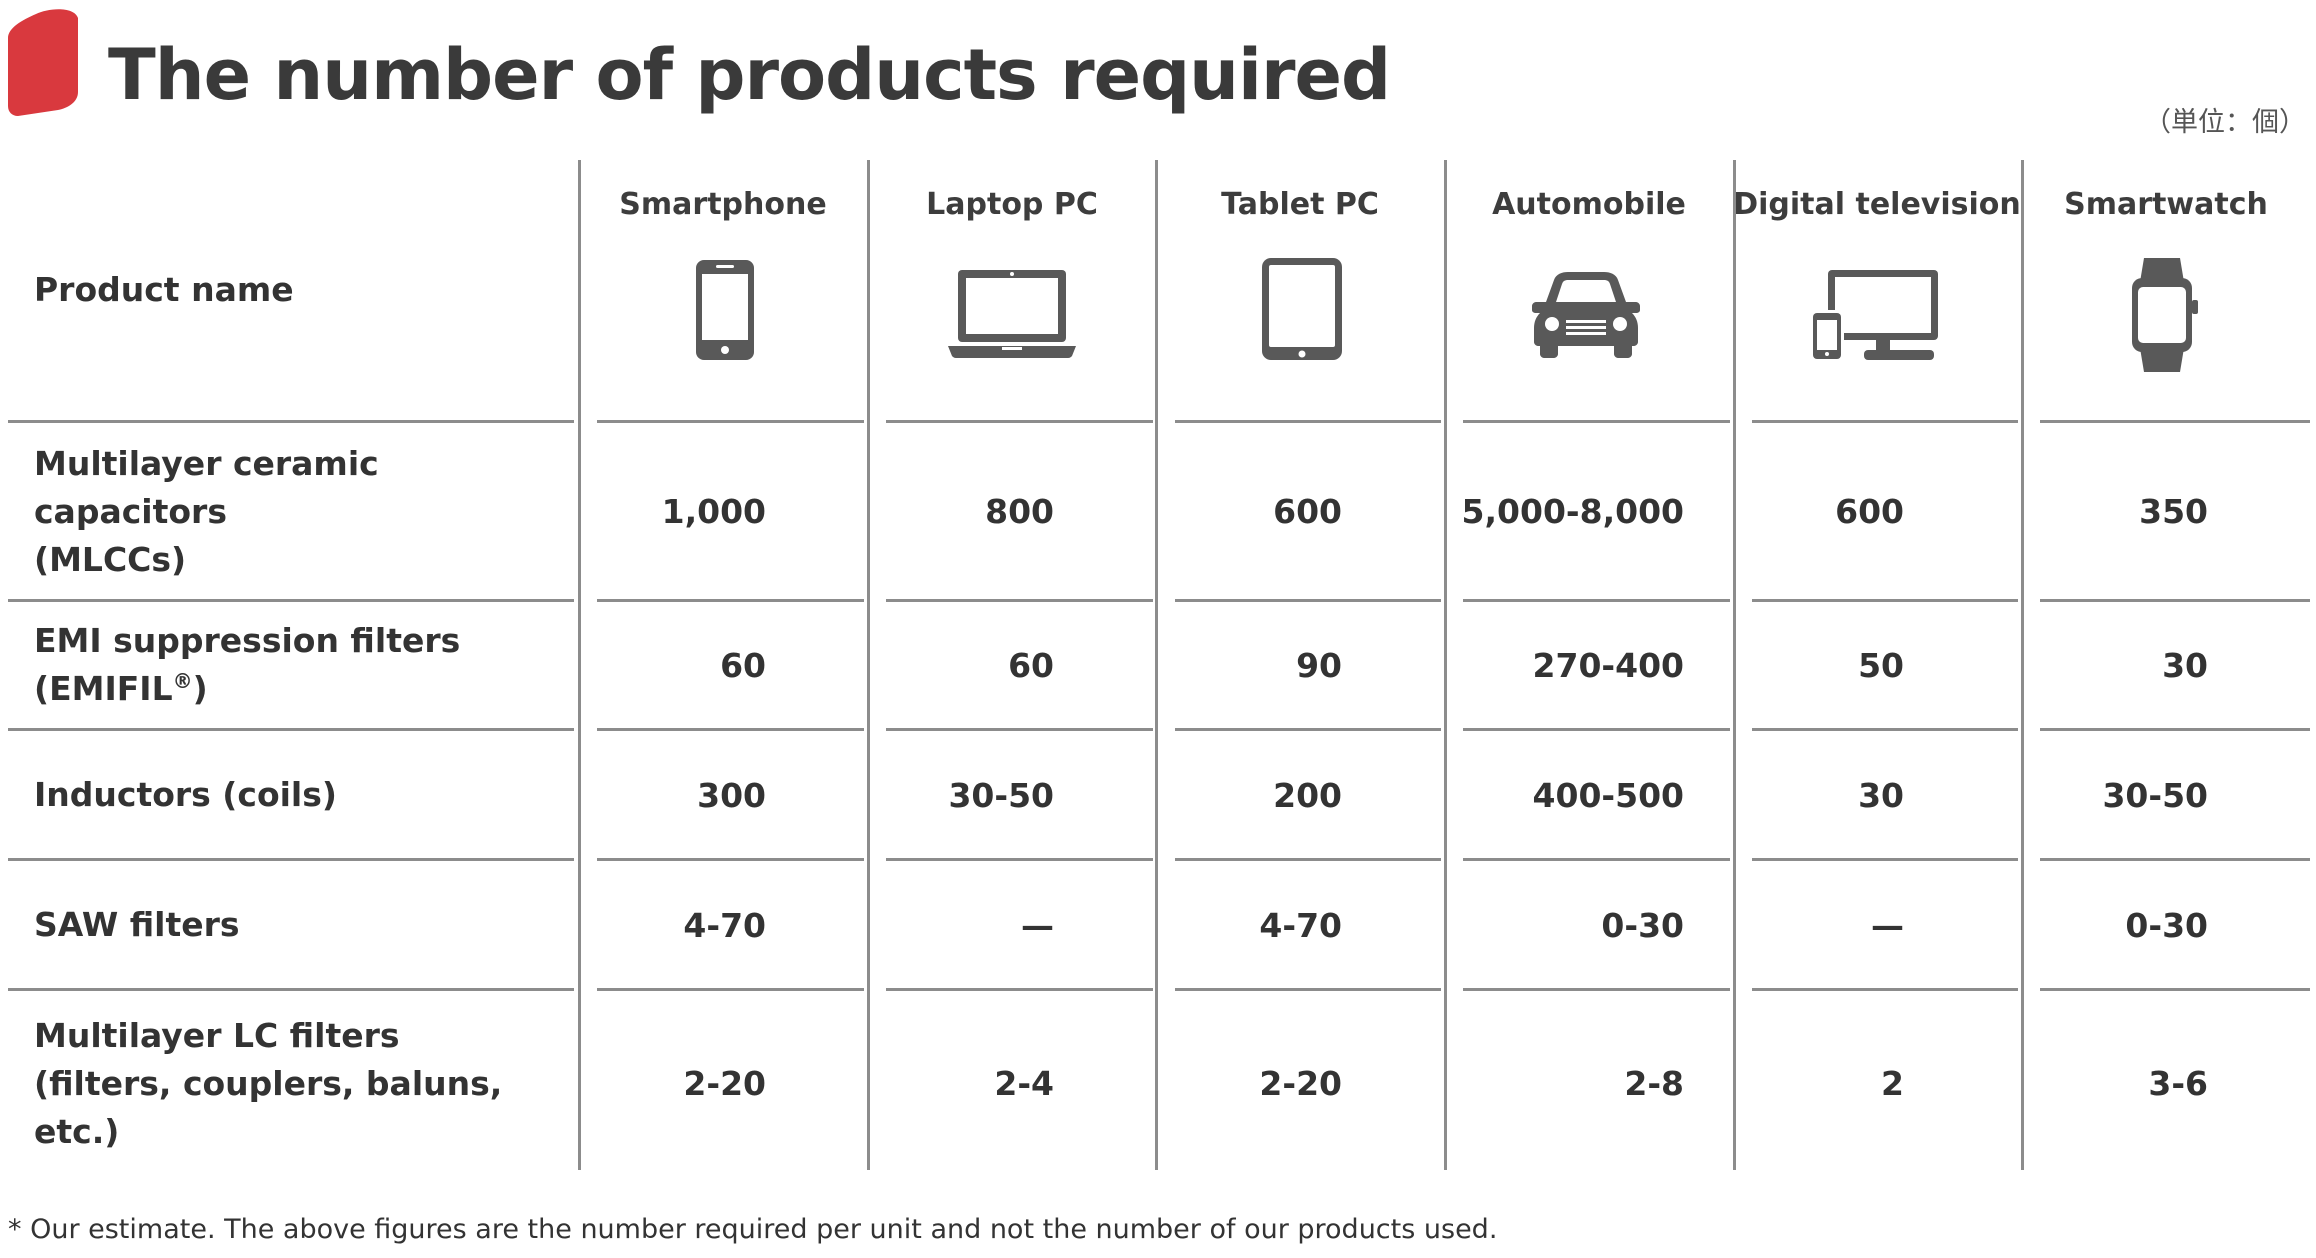  I want to click on cell-automobile: 0-30, so click(1642, 925).